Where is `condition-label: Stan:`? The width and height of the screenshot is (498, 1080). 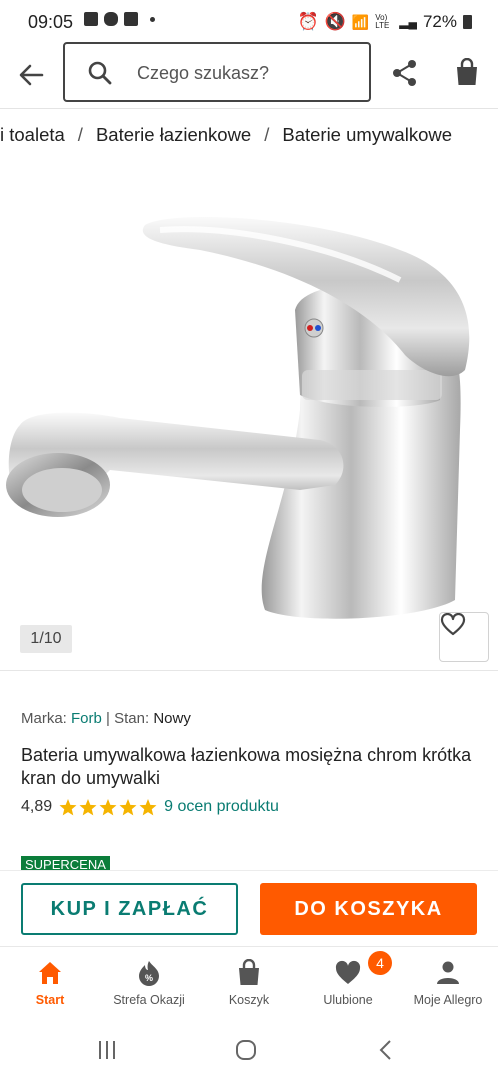 condition-label: Stan: is located at coordinates (132, 718).